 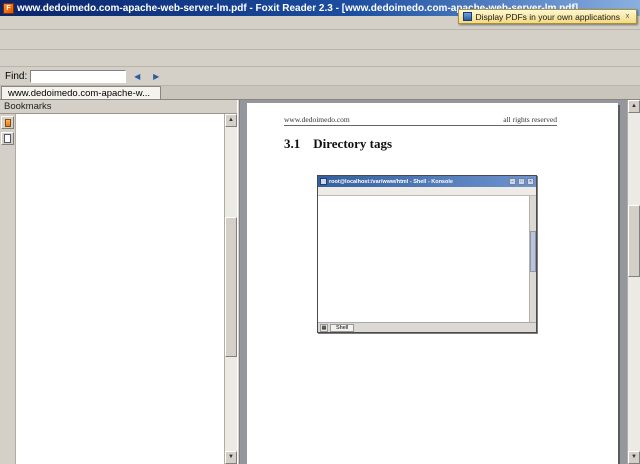 I want to click on foxit-logo-icon: F, so click(x=8, y=8).